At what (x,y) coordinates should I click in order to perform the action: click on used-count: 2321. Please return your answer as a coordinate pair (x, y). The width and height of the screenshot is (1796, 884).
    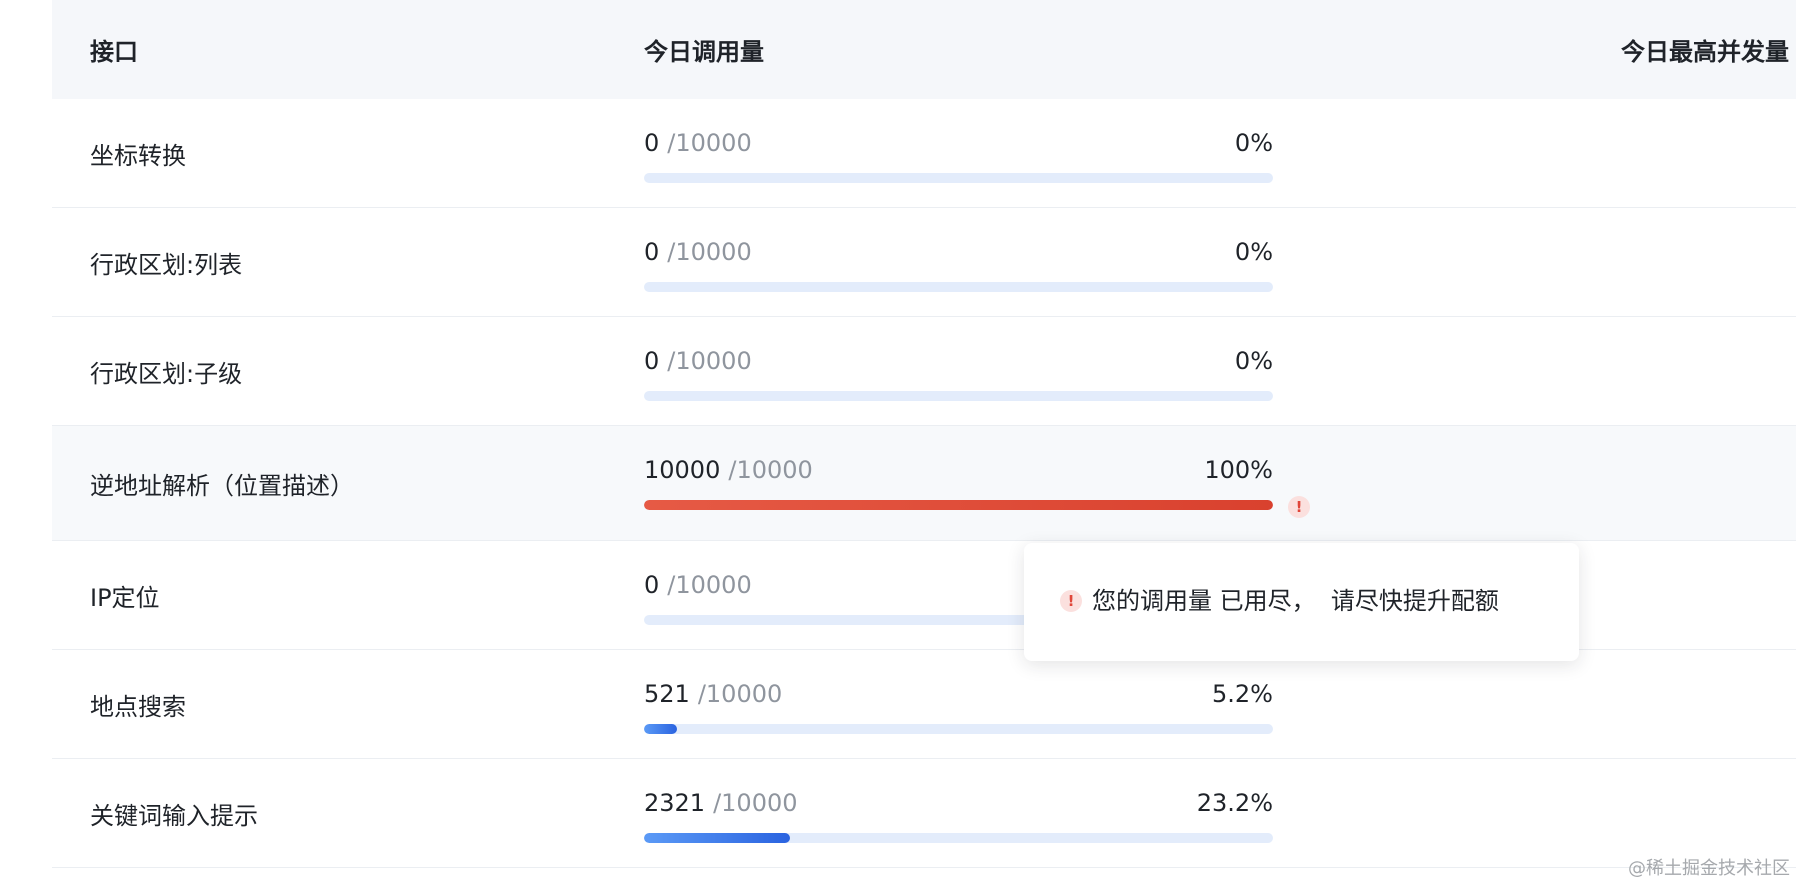
    Looking at the image, I should click on (675, 803).